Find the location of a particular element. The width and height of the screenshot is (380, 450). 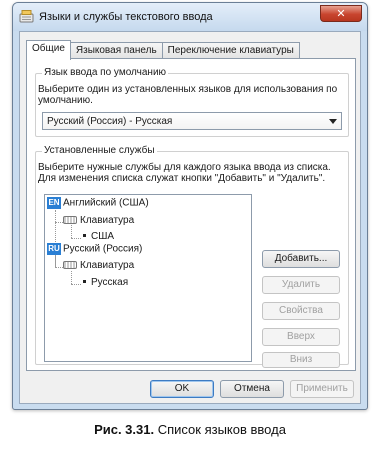

default-language-select: Русский (Россия) - Русская is located at coordinates (192, 121).